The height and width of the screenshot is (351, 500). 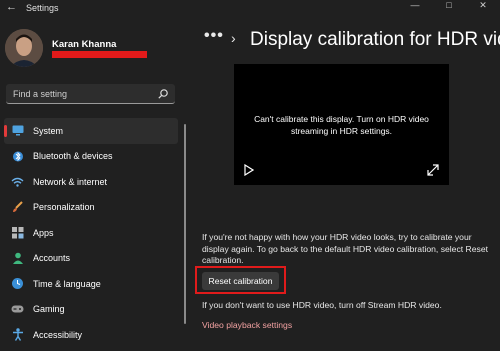 I want to click on sidebar-item-label: Apps, so click(x=43, y=232).